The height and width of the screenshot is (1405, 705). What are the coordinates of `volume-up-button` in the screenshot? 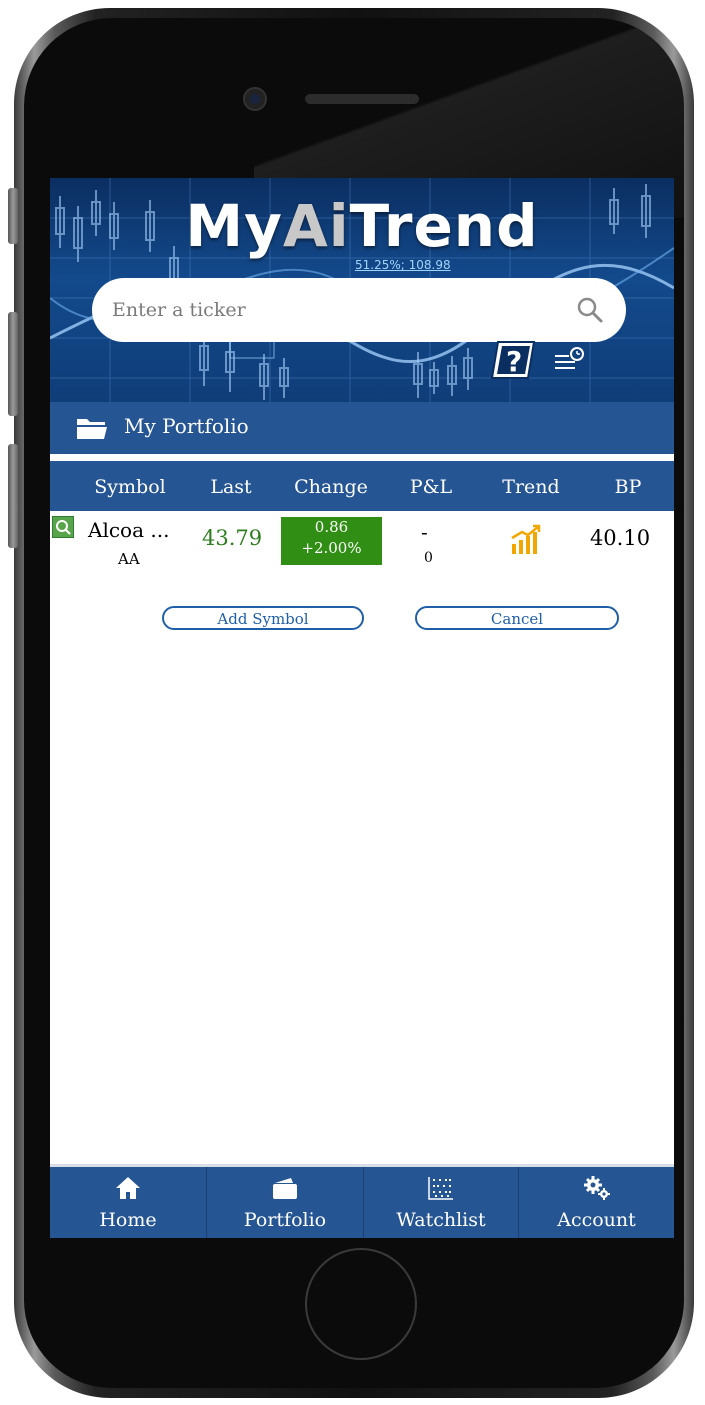 It's located at (13, 364).